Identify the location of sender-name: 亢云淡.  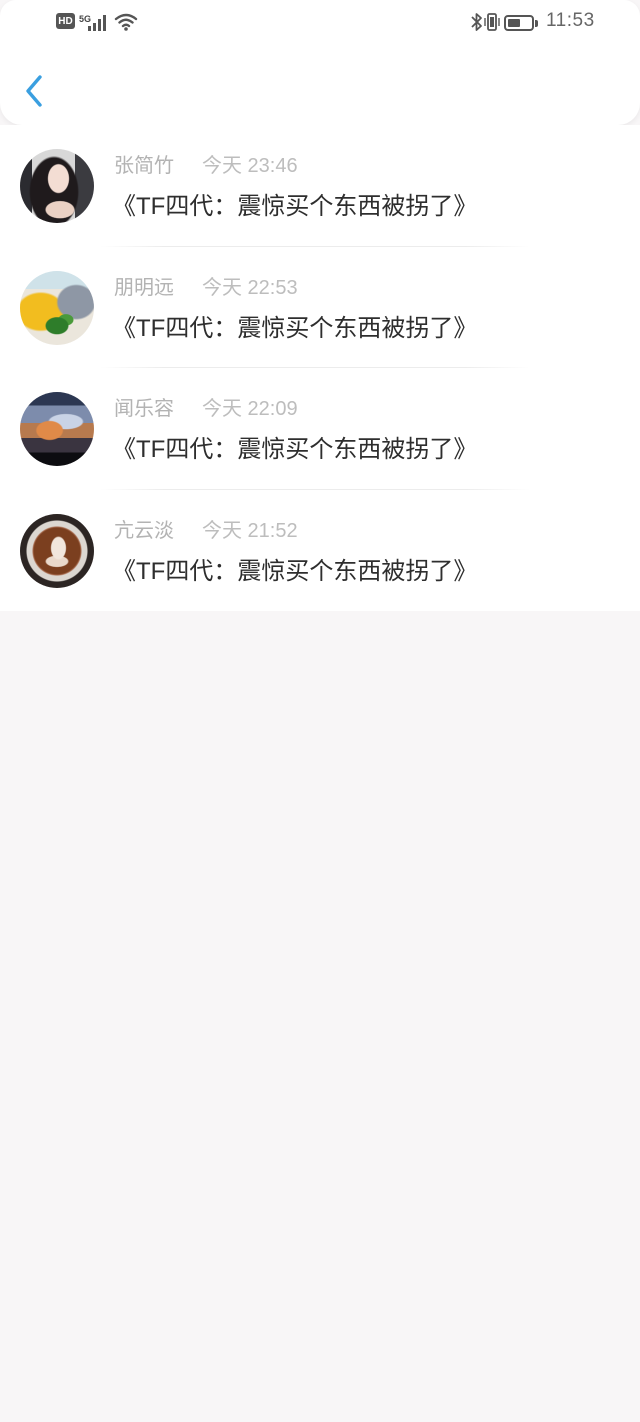
(144, 530).